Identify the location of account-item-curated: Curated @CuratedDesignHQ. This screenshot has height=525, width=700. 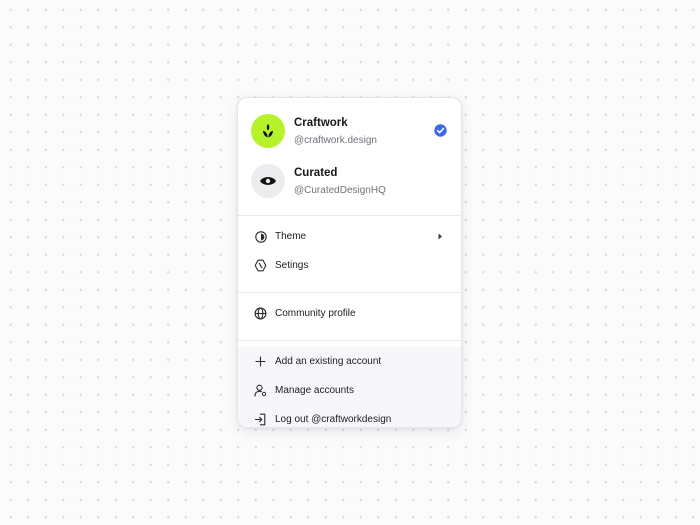
(349, 181).